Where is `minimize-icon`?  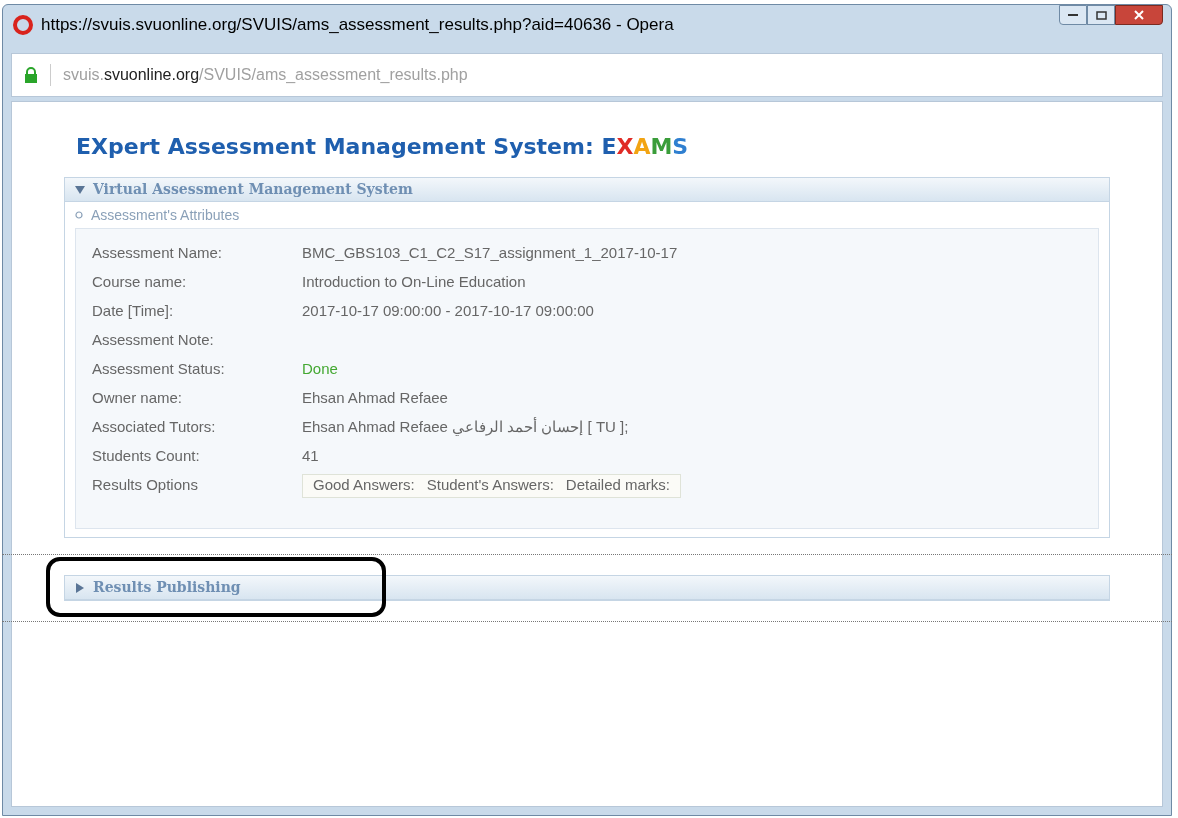
minimize-icon is located at coordinates (1073, 15).